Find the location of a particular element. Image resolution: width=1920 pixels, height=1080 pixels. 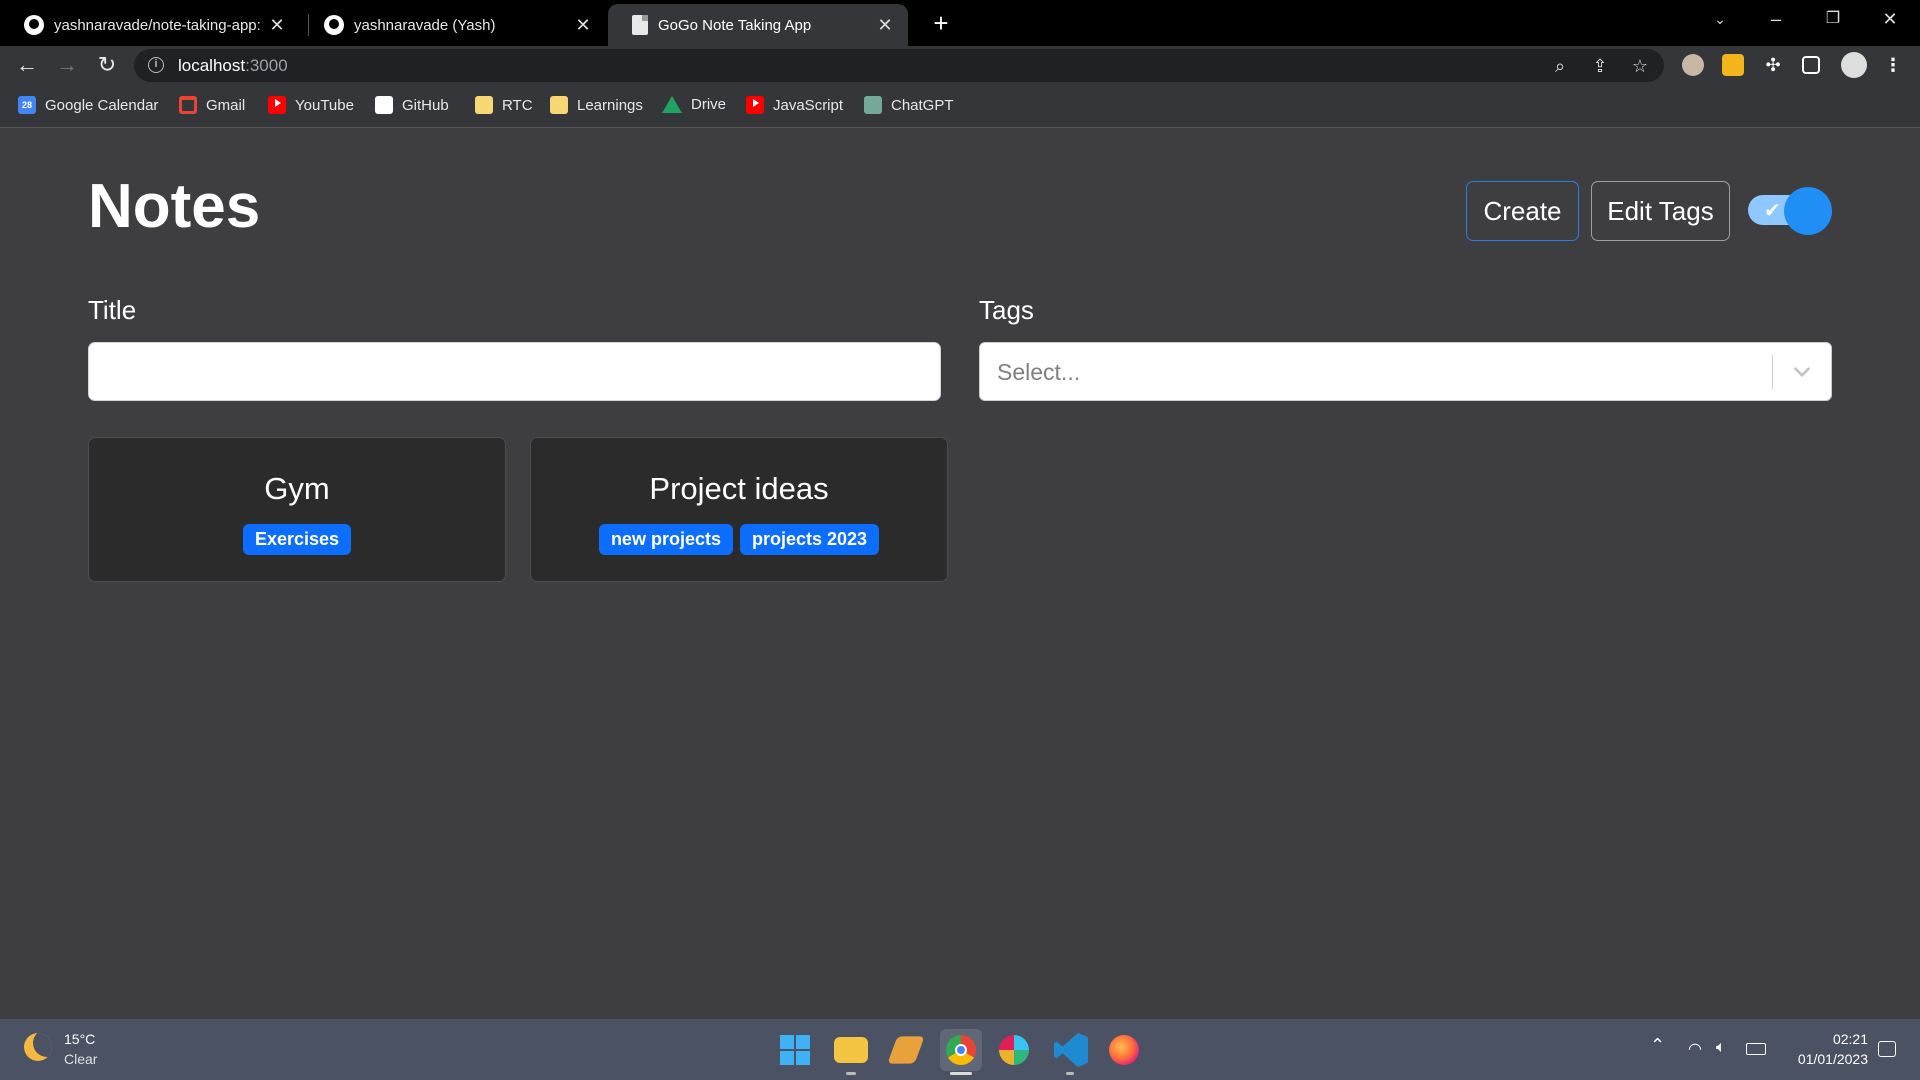

close-window-button: ✕ is located at coordinates (1890, 20).